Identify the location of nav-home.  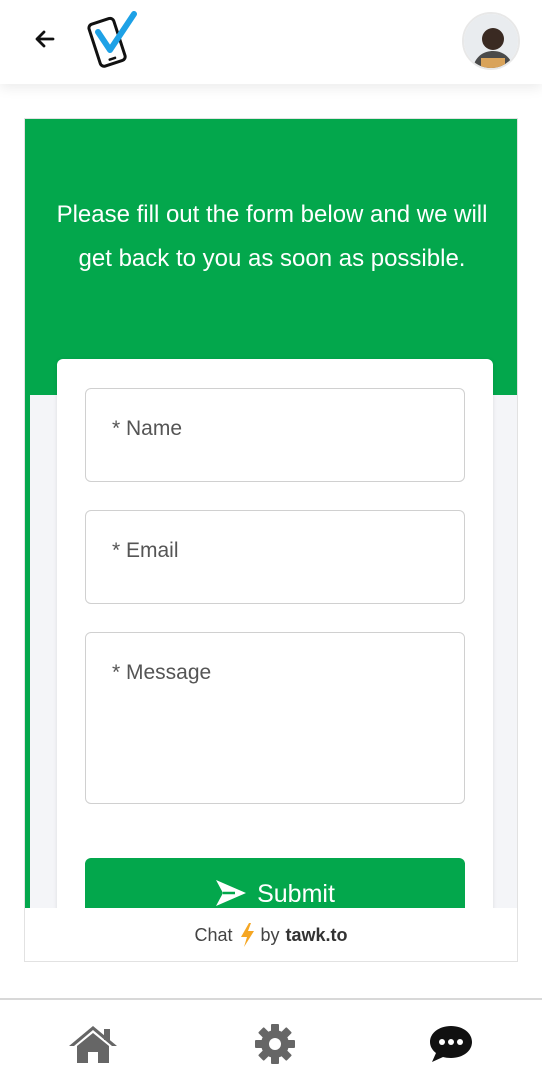
(93, 1044).